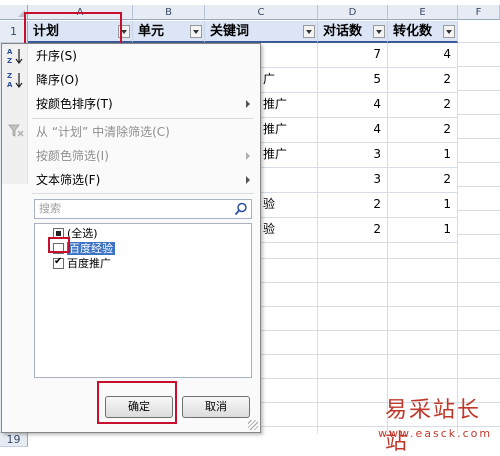 This screenshot has width=500, height=456. I want to click on menu-sort-by-color: 按颜色排序(T), so click(131, 104).